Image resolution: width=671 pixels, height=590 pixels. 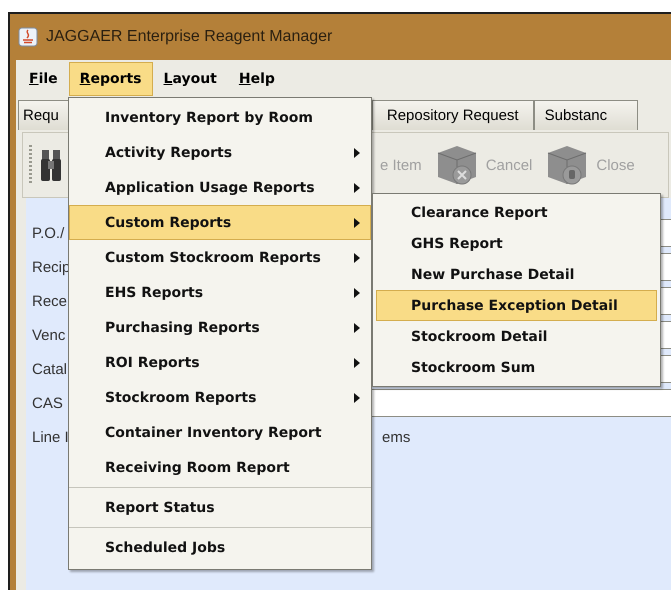 What do you see at coordinates (110, 79) in the screenshot?
I see `menu-item: Reports` at bounding box center [110, 79].